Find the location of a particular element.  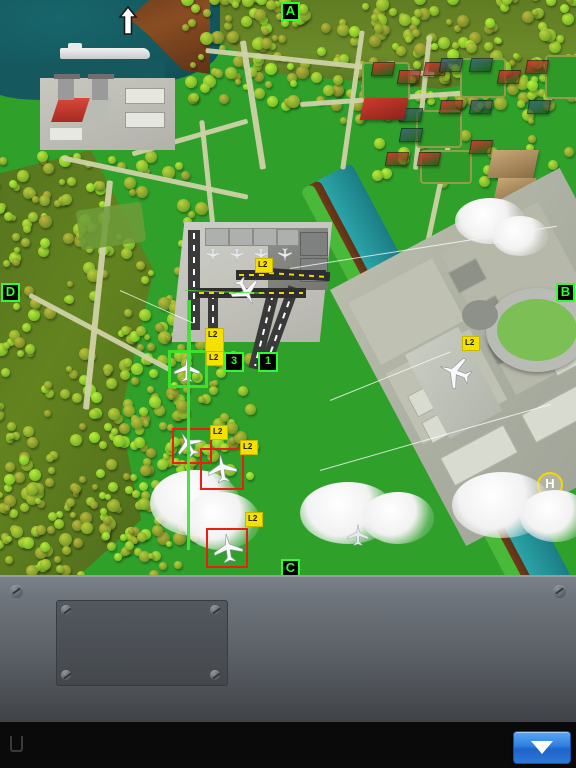

edge-marker-a: A is located at coordinates (290, 11).